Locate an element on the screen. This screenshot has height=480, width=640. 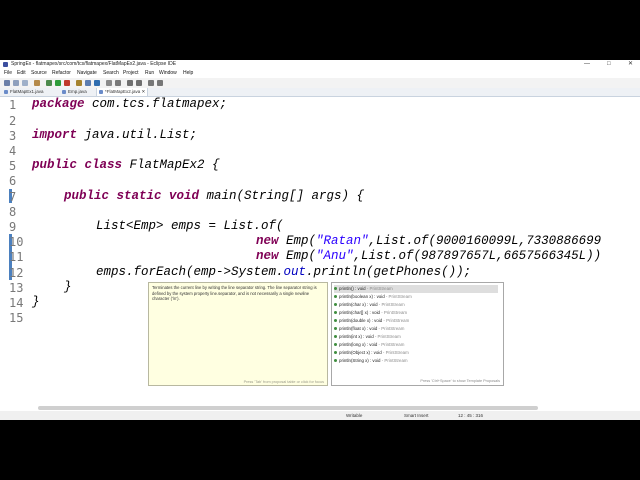
debug-icon is located at coordinates (49, 83).